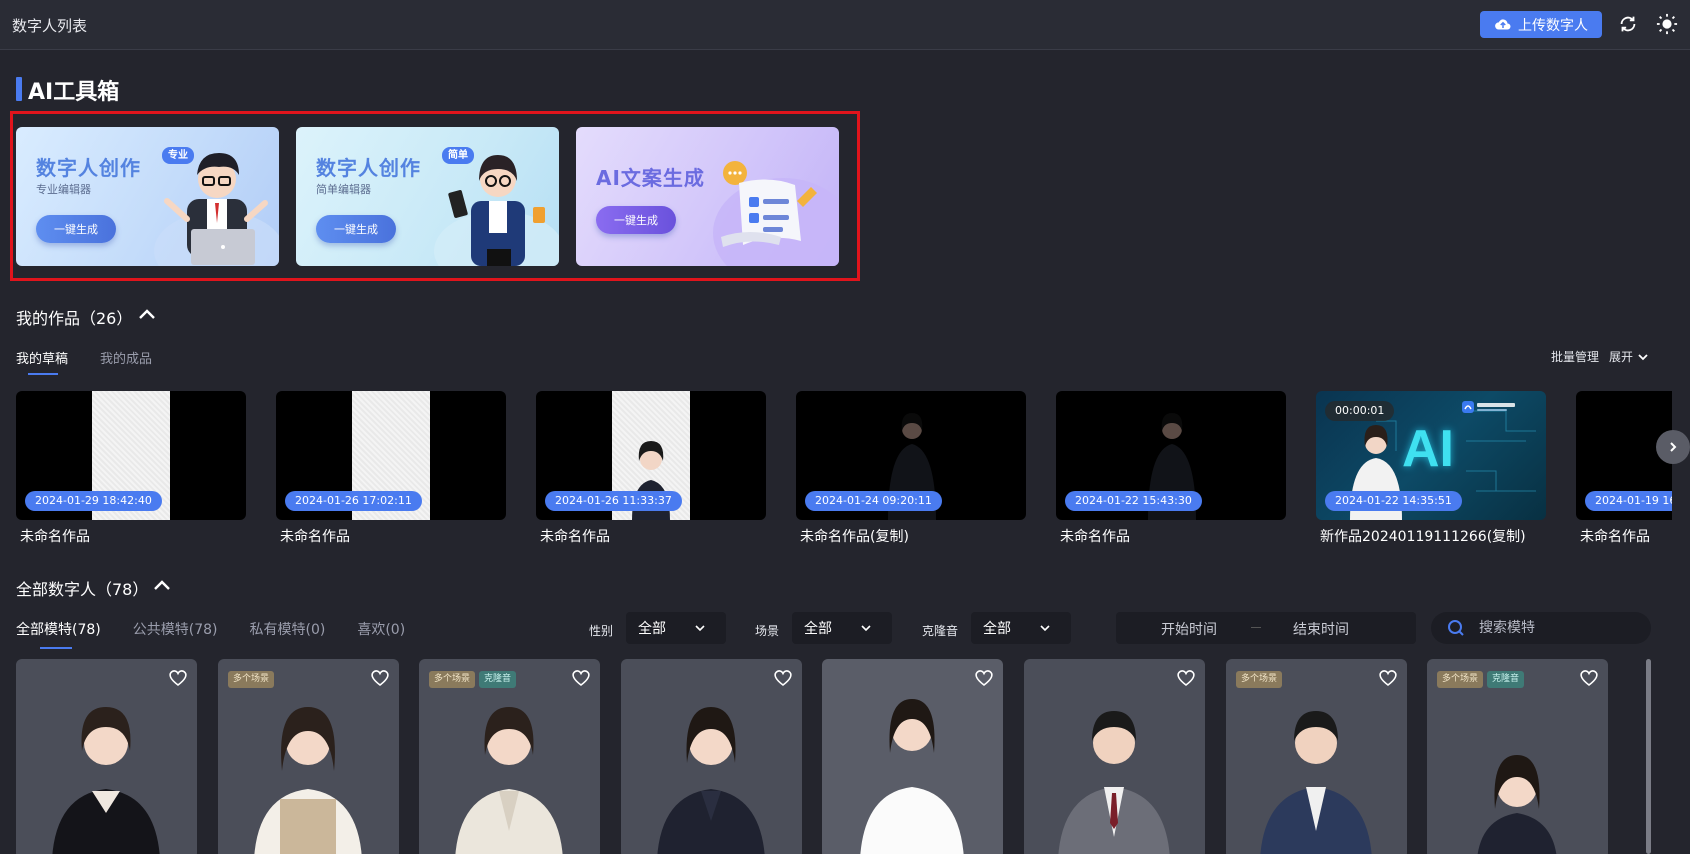 The height and width of the screenshot is (854, 1690). What do you see at coordinates (1629, 356) in the screenshot?
I see `expand-toggle: 展开` at bounding box center [1629, 356].